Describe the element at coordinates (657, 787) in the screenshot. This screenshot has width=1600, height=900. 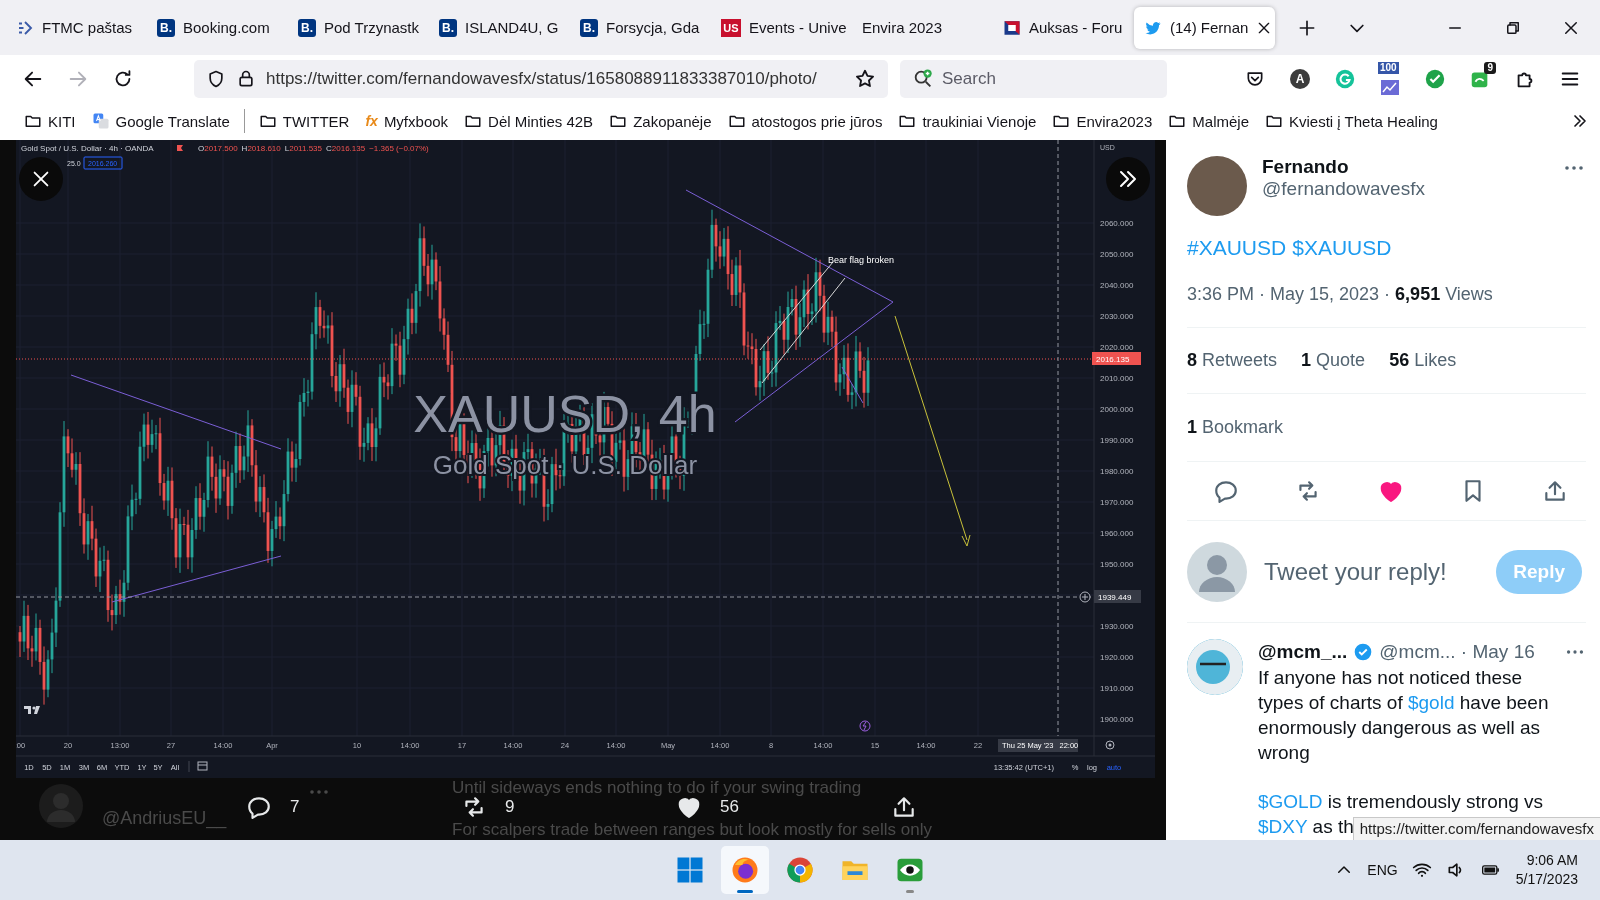
I see `tweet-text: Until sideways ends nothing to do if your swing trading` at that location.